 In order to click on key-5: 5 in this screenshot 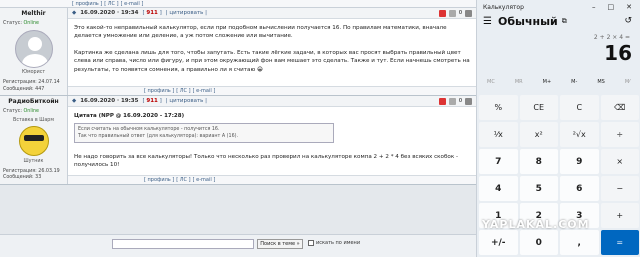, I will do `click(538, 188)`.